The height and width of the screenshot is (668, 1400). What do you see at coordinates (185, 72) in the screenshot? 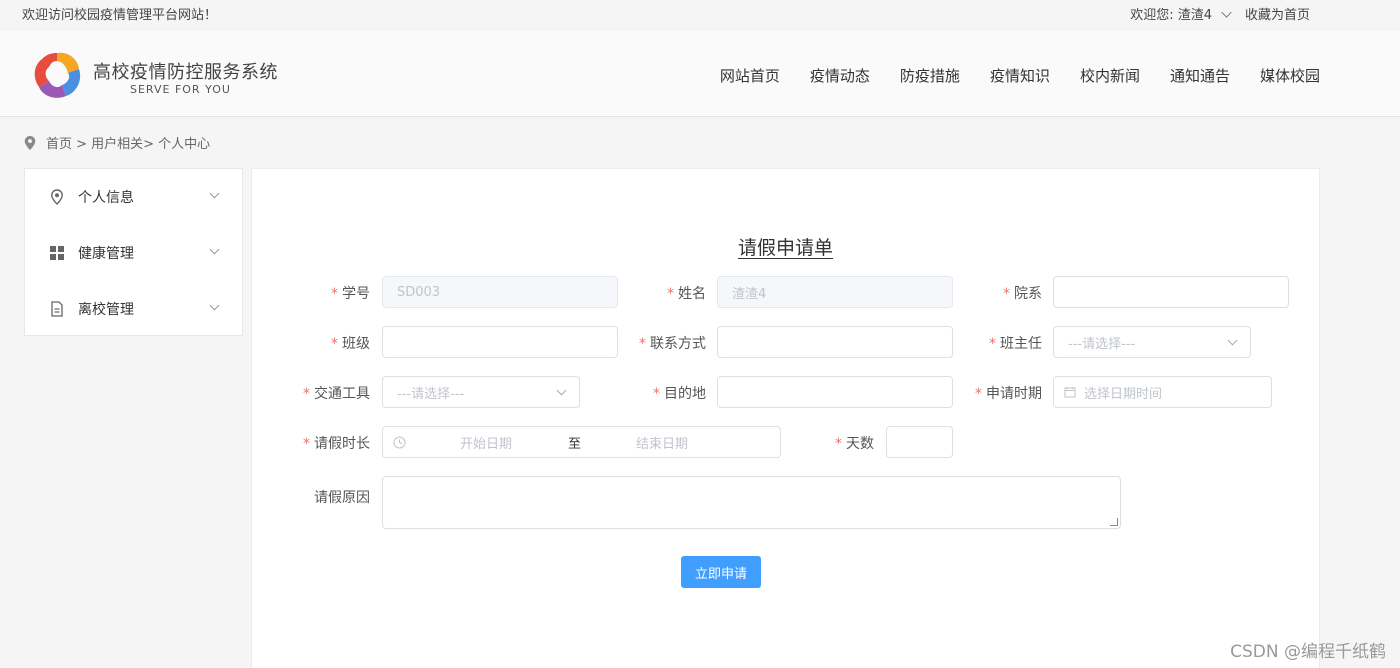
I see `site-title: 高校疫情防控服务系统` at bounding box center [185, 72].